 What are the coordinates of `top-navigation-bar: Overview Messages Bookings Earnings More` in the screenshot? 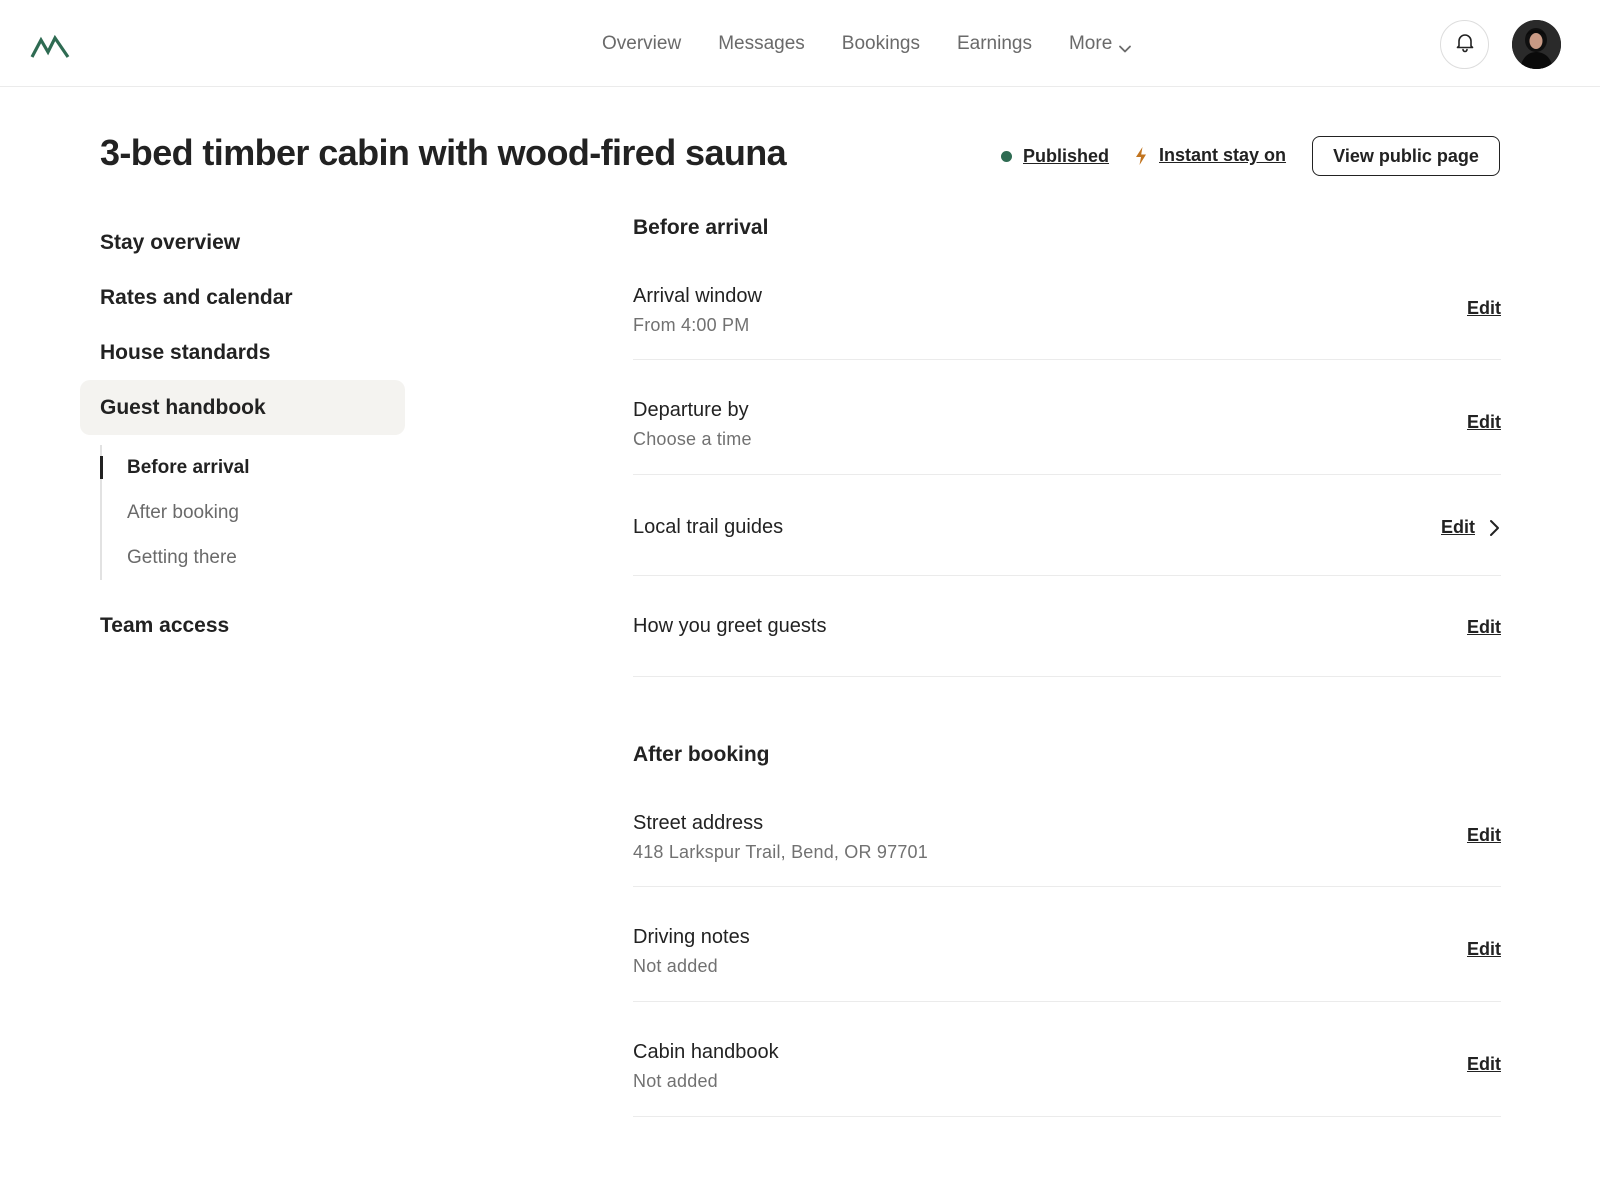 It's located at (800, 43).